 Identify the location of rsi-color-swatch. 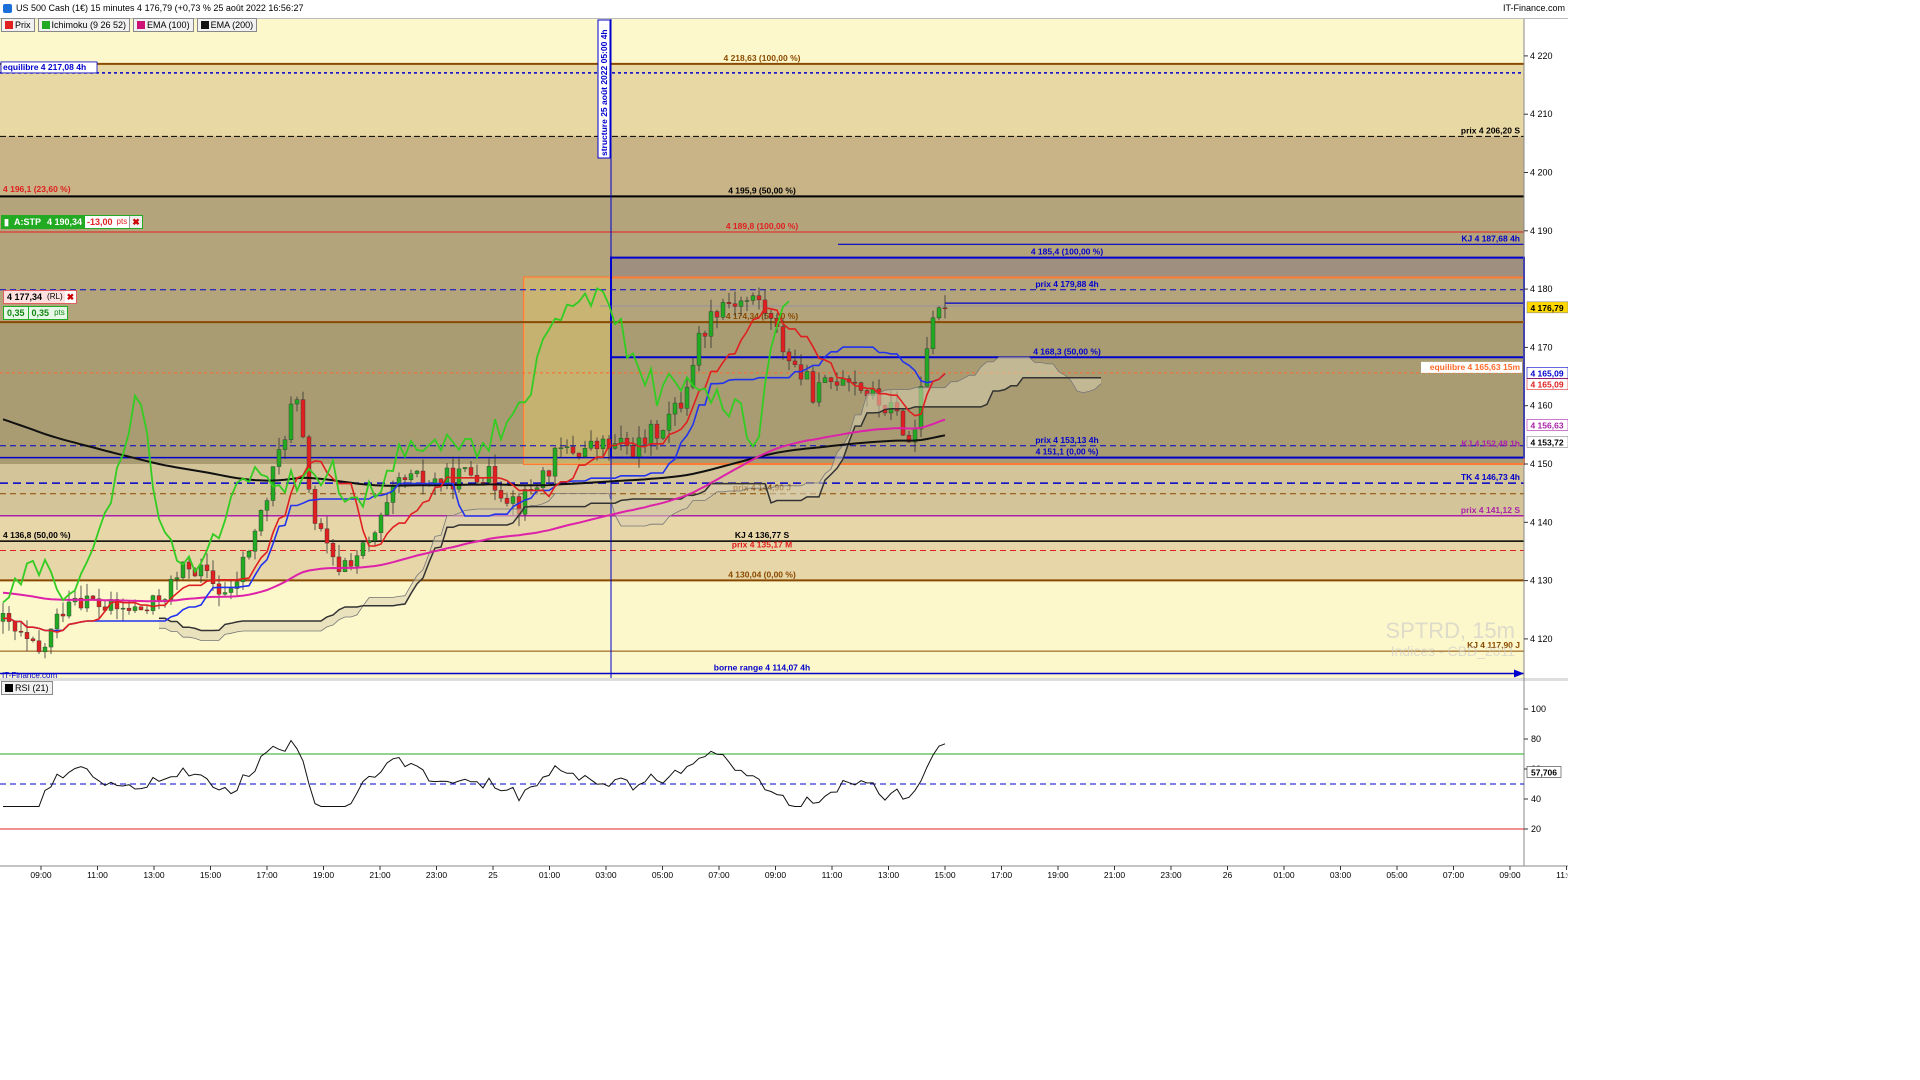
(9, 688).